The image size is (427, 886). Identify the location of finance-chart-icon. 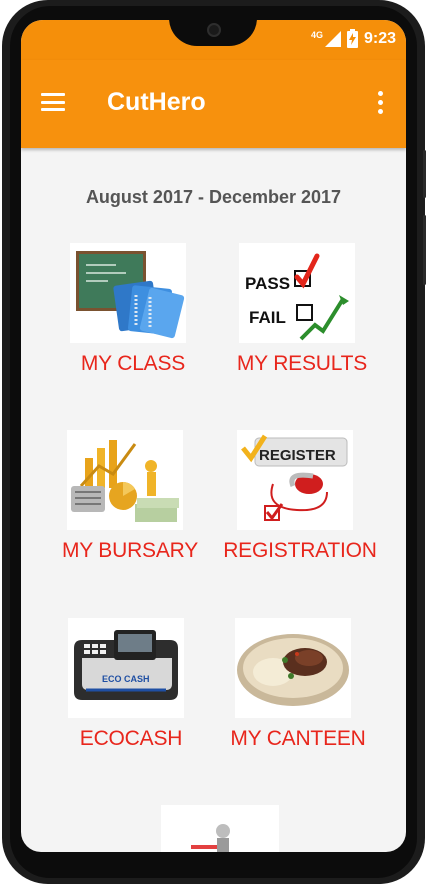
(125, 480).